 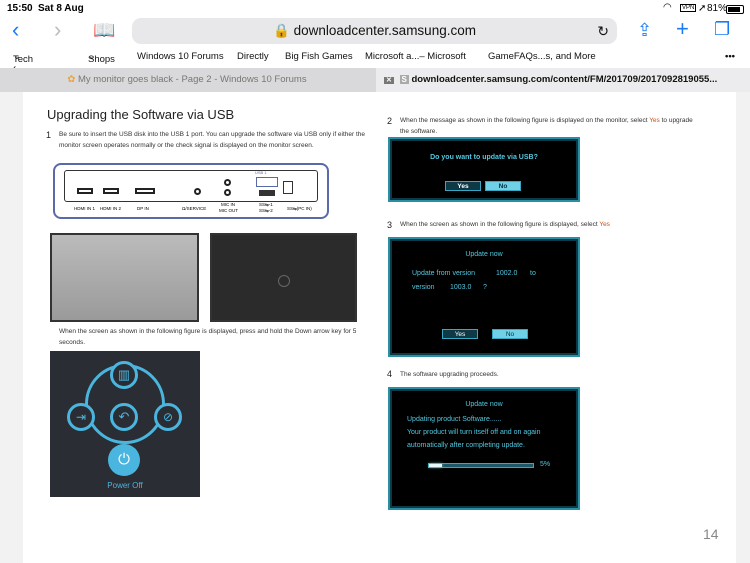 What do you see at coordinates (711, 534) in the screenshot?
I see `page-number: 14` at bounding box center [711, 534].